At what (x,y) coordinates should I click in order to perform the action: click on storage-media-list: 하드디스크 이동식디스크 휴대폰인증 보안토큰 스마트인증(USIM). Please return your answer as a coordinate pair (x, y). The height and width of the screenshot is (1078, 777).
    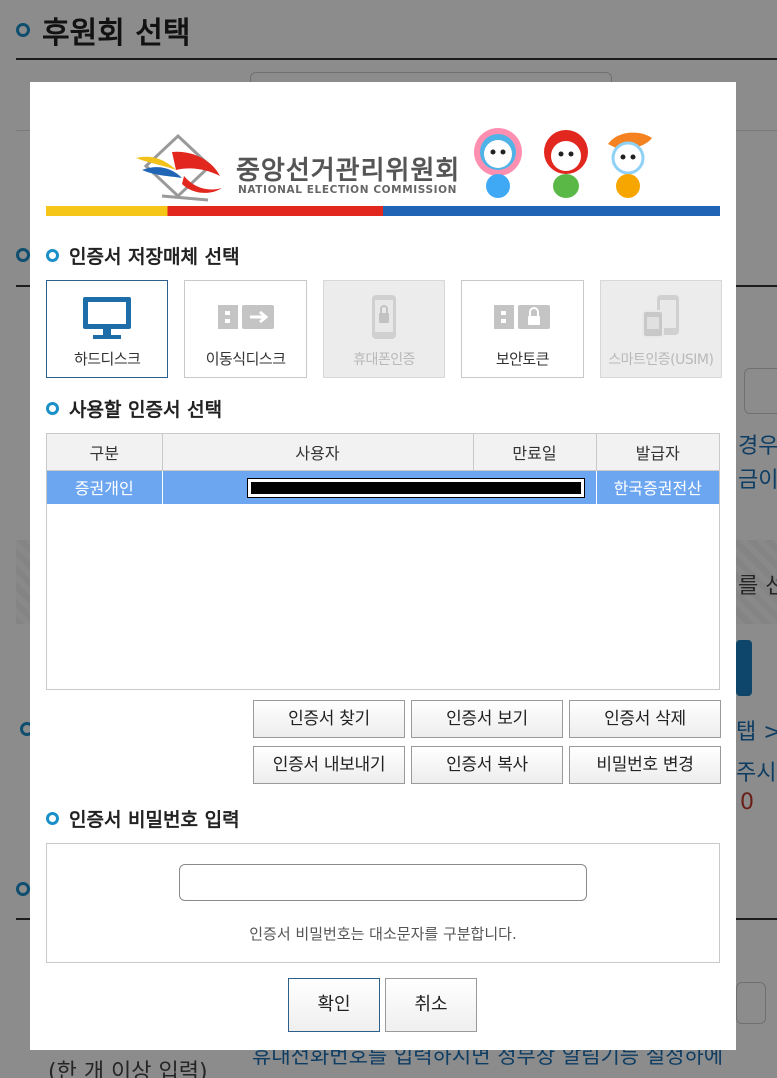
    Looking at the image, I should click on (384, 329).